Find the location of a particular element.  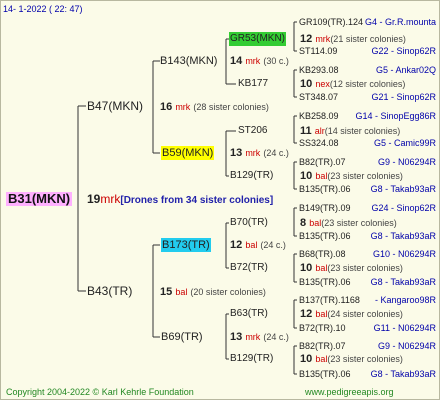

report-date: 14- 1-2022 ( 22: 47) is located at coordinates (43, 9).